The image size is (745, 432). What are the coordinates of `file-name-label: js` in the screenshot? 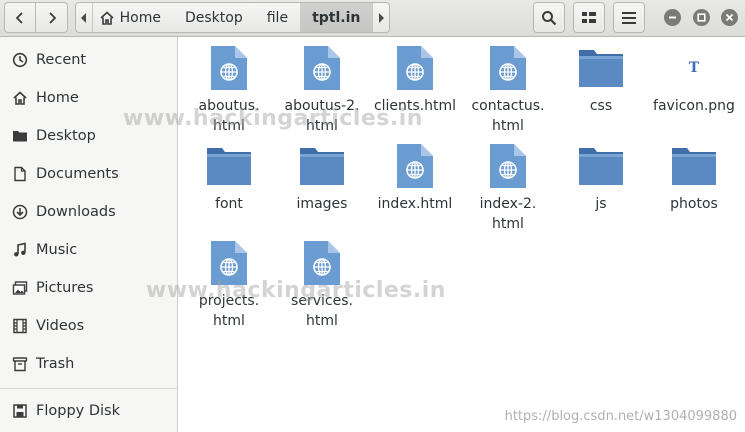 It's located at (601, 204).